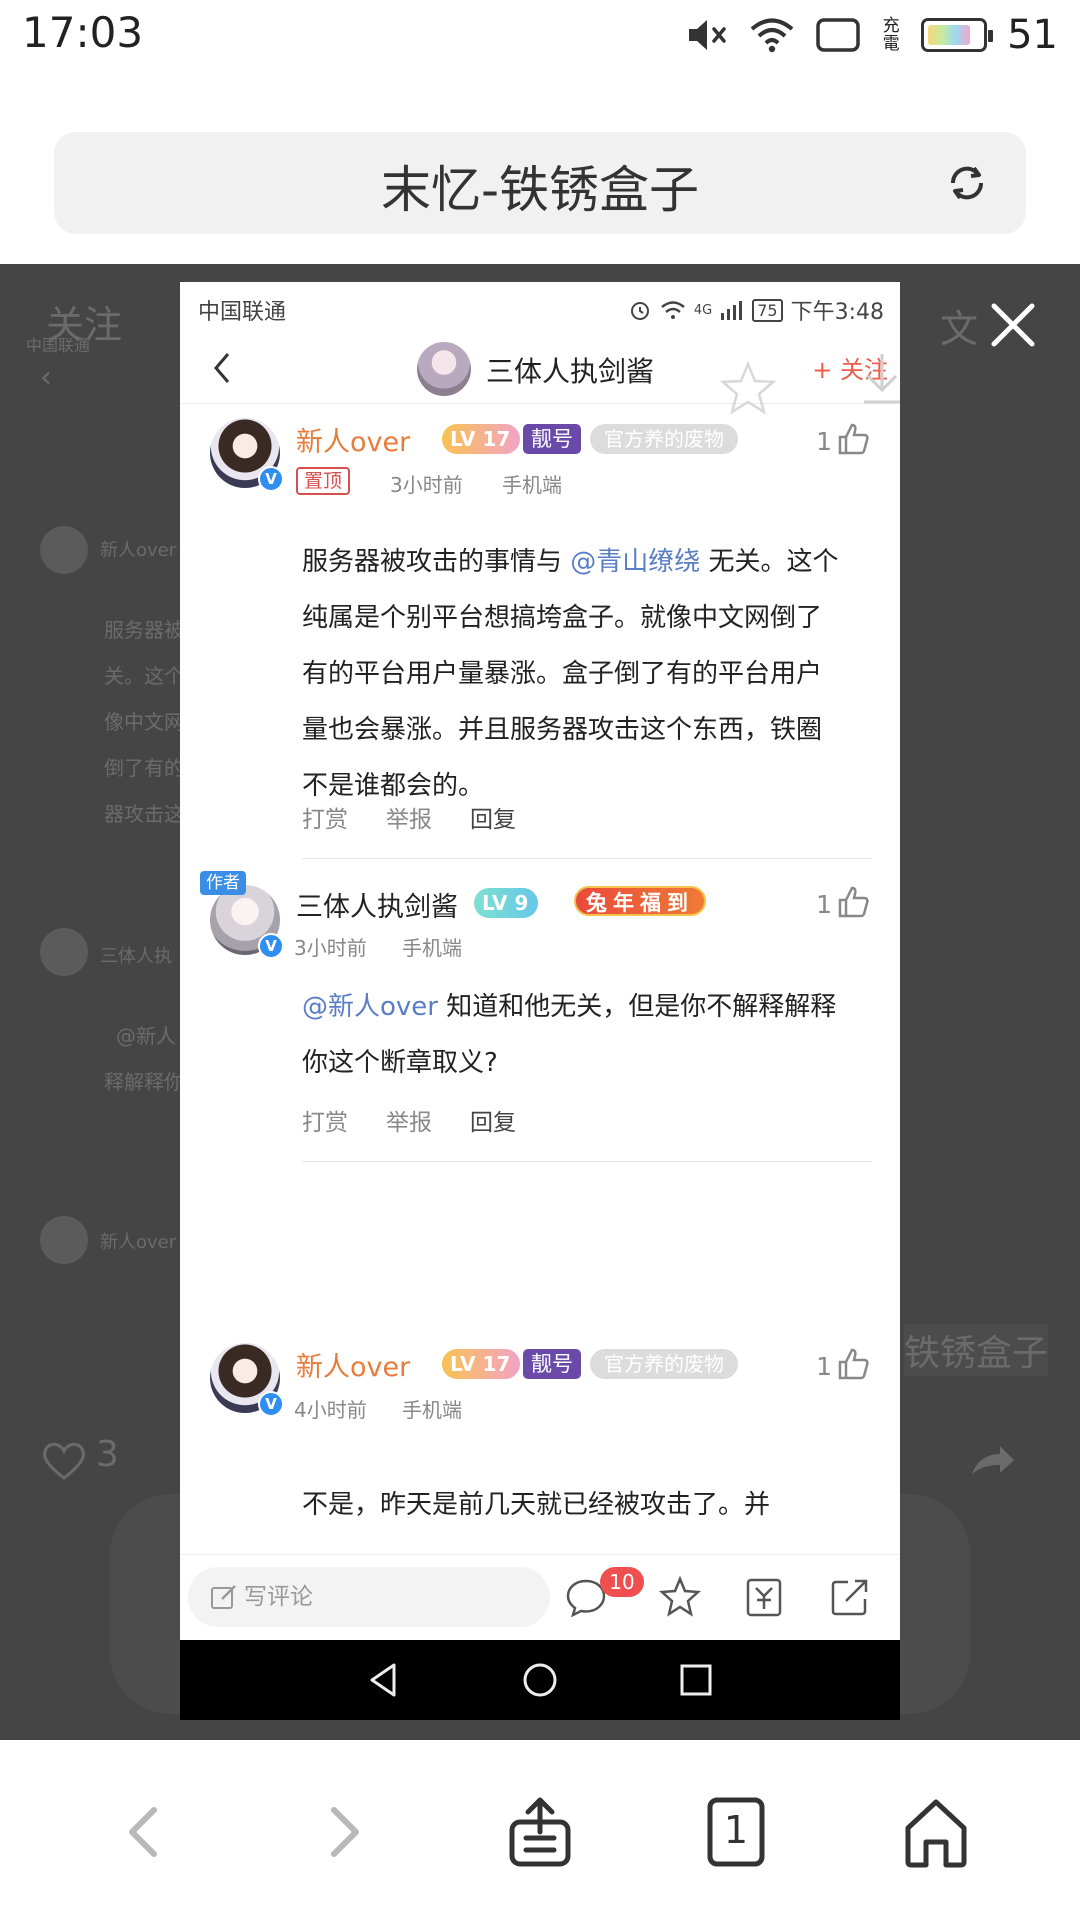  Describe the element at coordinates (967, 183) in the screenshot. I see `reload-icon` at that location.